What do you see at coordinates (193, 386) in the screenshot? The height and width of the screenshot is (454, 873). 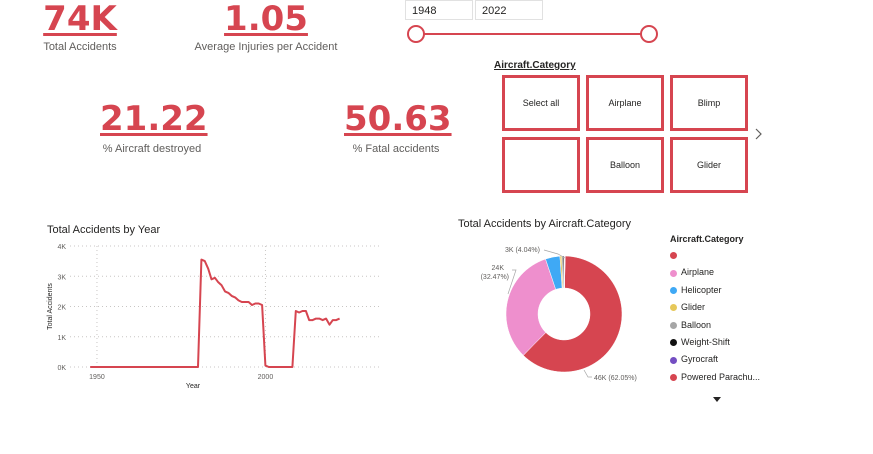 I see `x-axis-title: Year` at bounding box center [193, 386].